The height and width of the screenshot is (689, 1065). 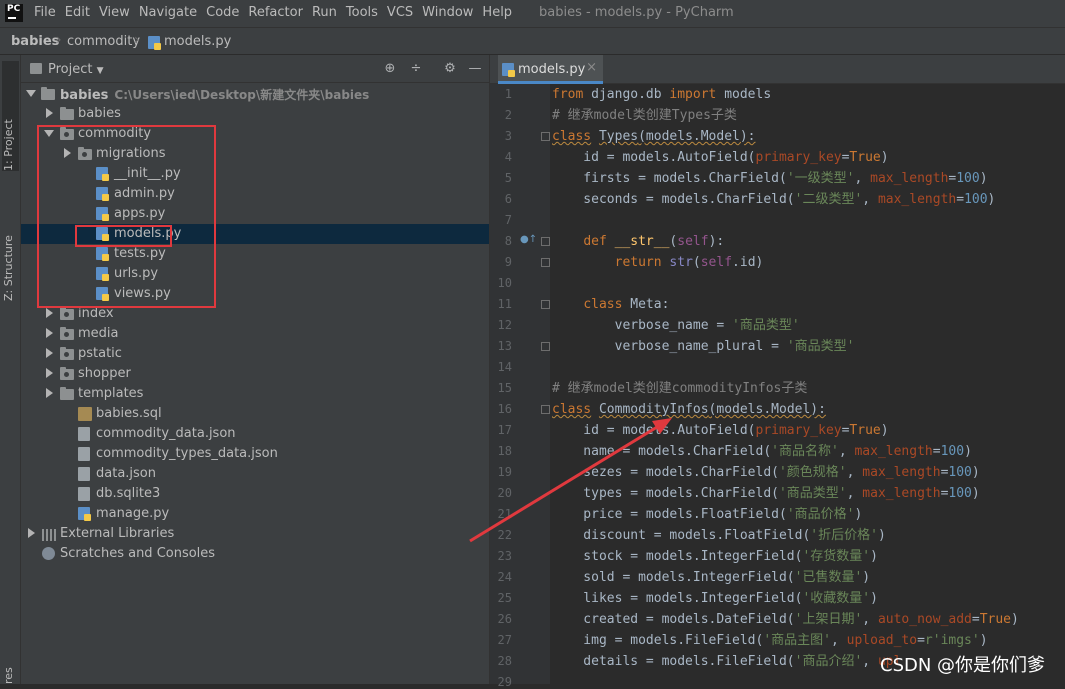 I want to click on menu-view: View, so click(x=117, y=12).